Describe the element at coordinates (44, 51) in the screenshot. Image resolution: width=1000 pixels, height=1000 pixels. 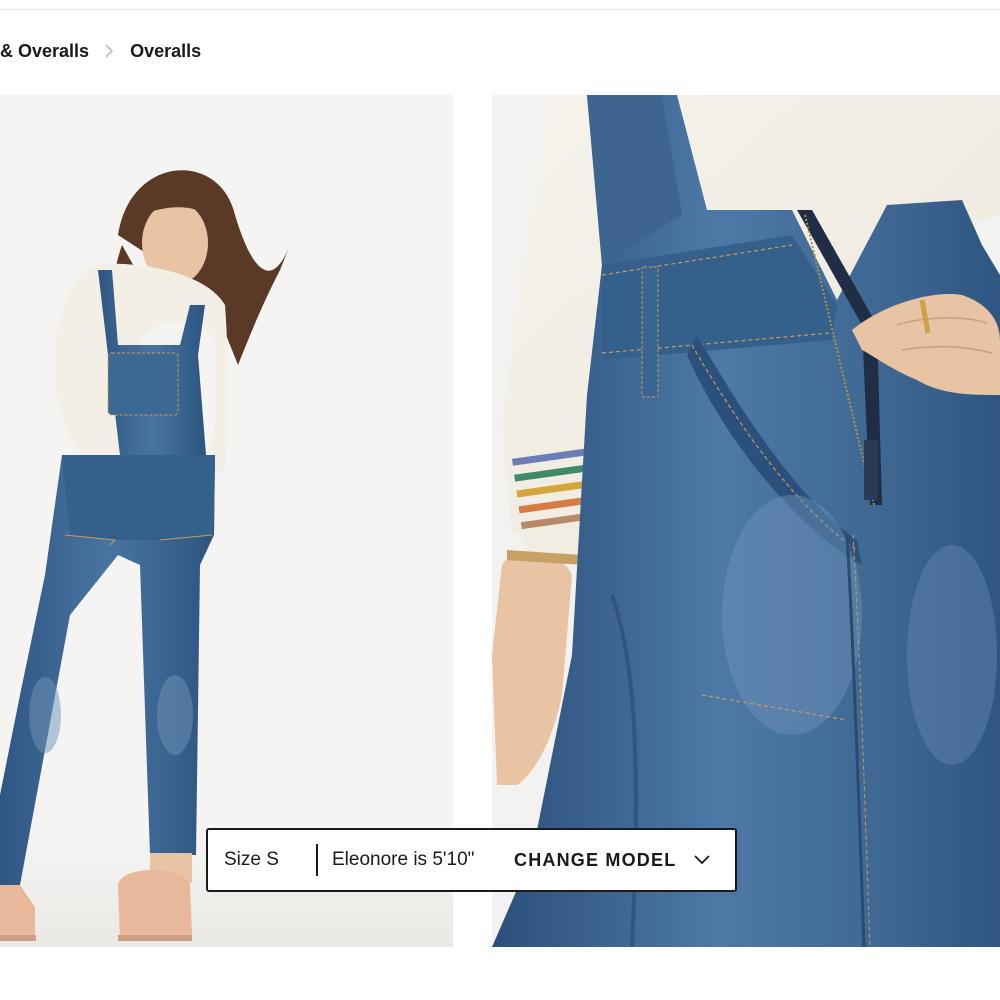
I see `breadcrumb-link-parent: & Overalls` at that location.